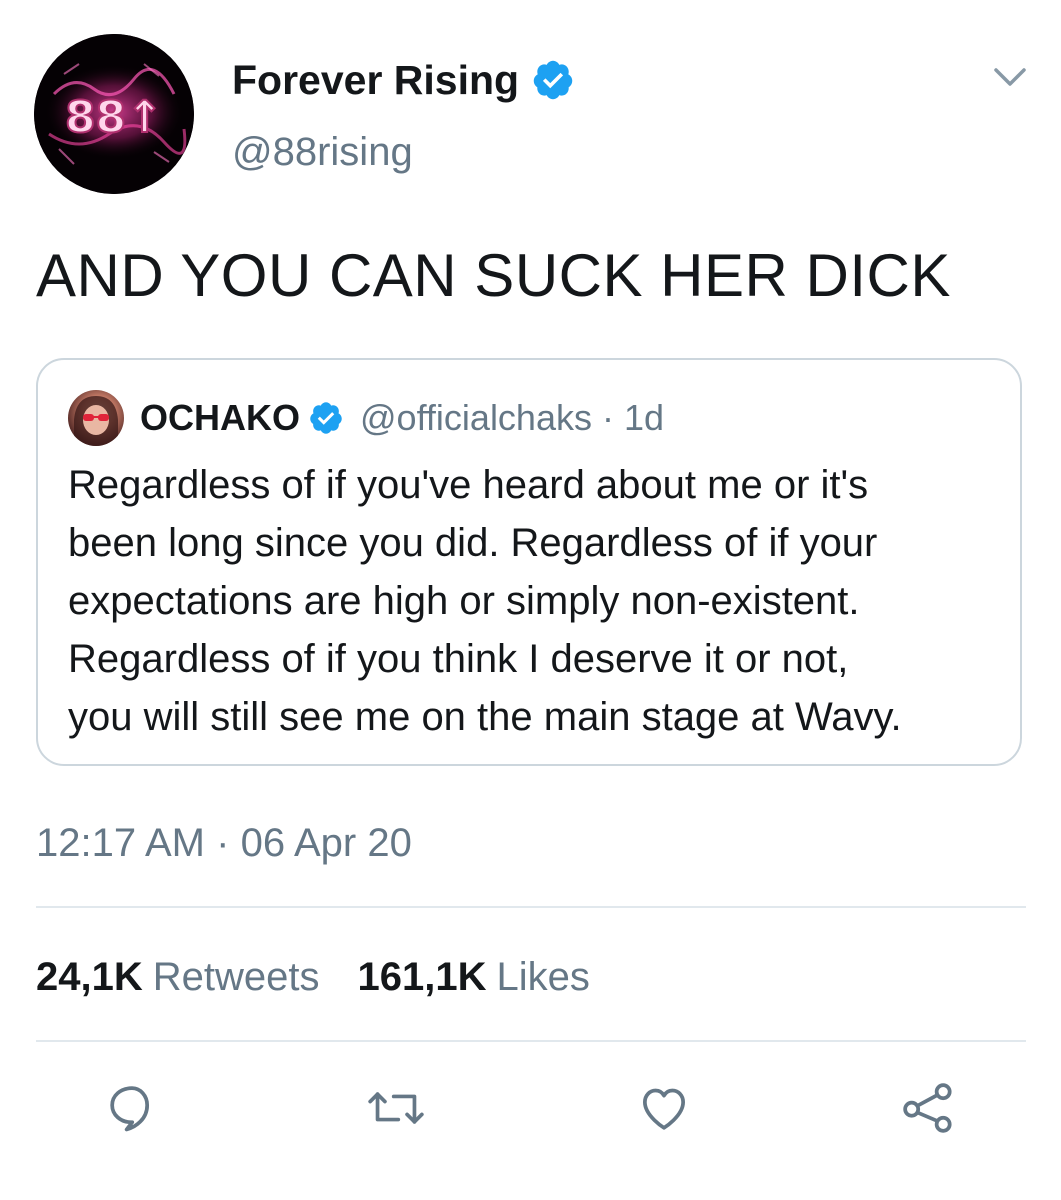 This screenshot has width=1061, height=1200. What do you see at coordinates (476, 417) in the screenshot?
I see `quoted-handle-text: @officialchaks` at bounding box center [476, 417].